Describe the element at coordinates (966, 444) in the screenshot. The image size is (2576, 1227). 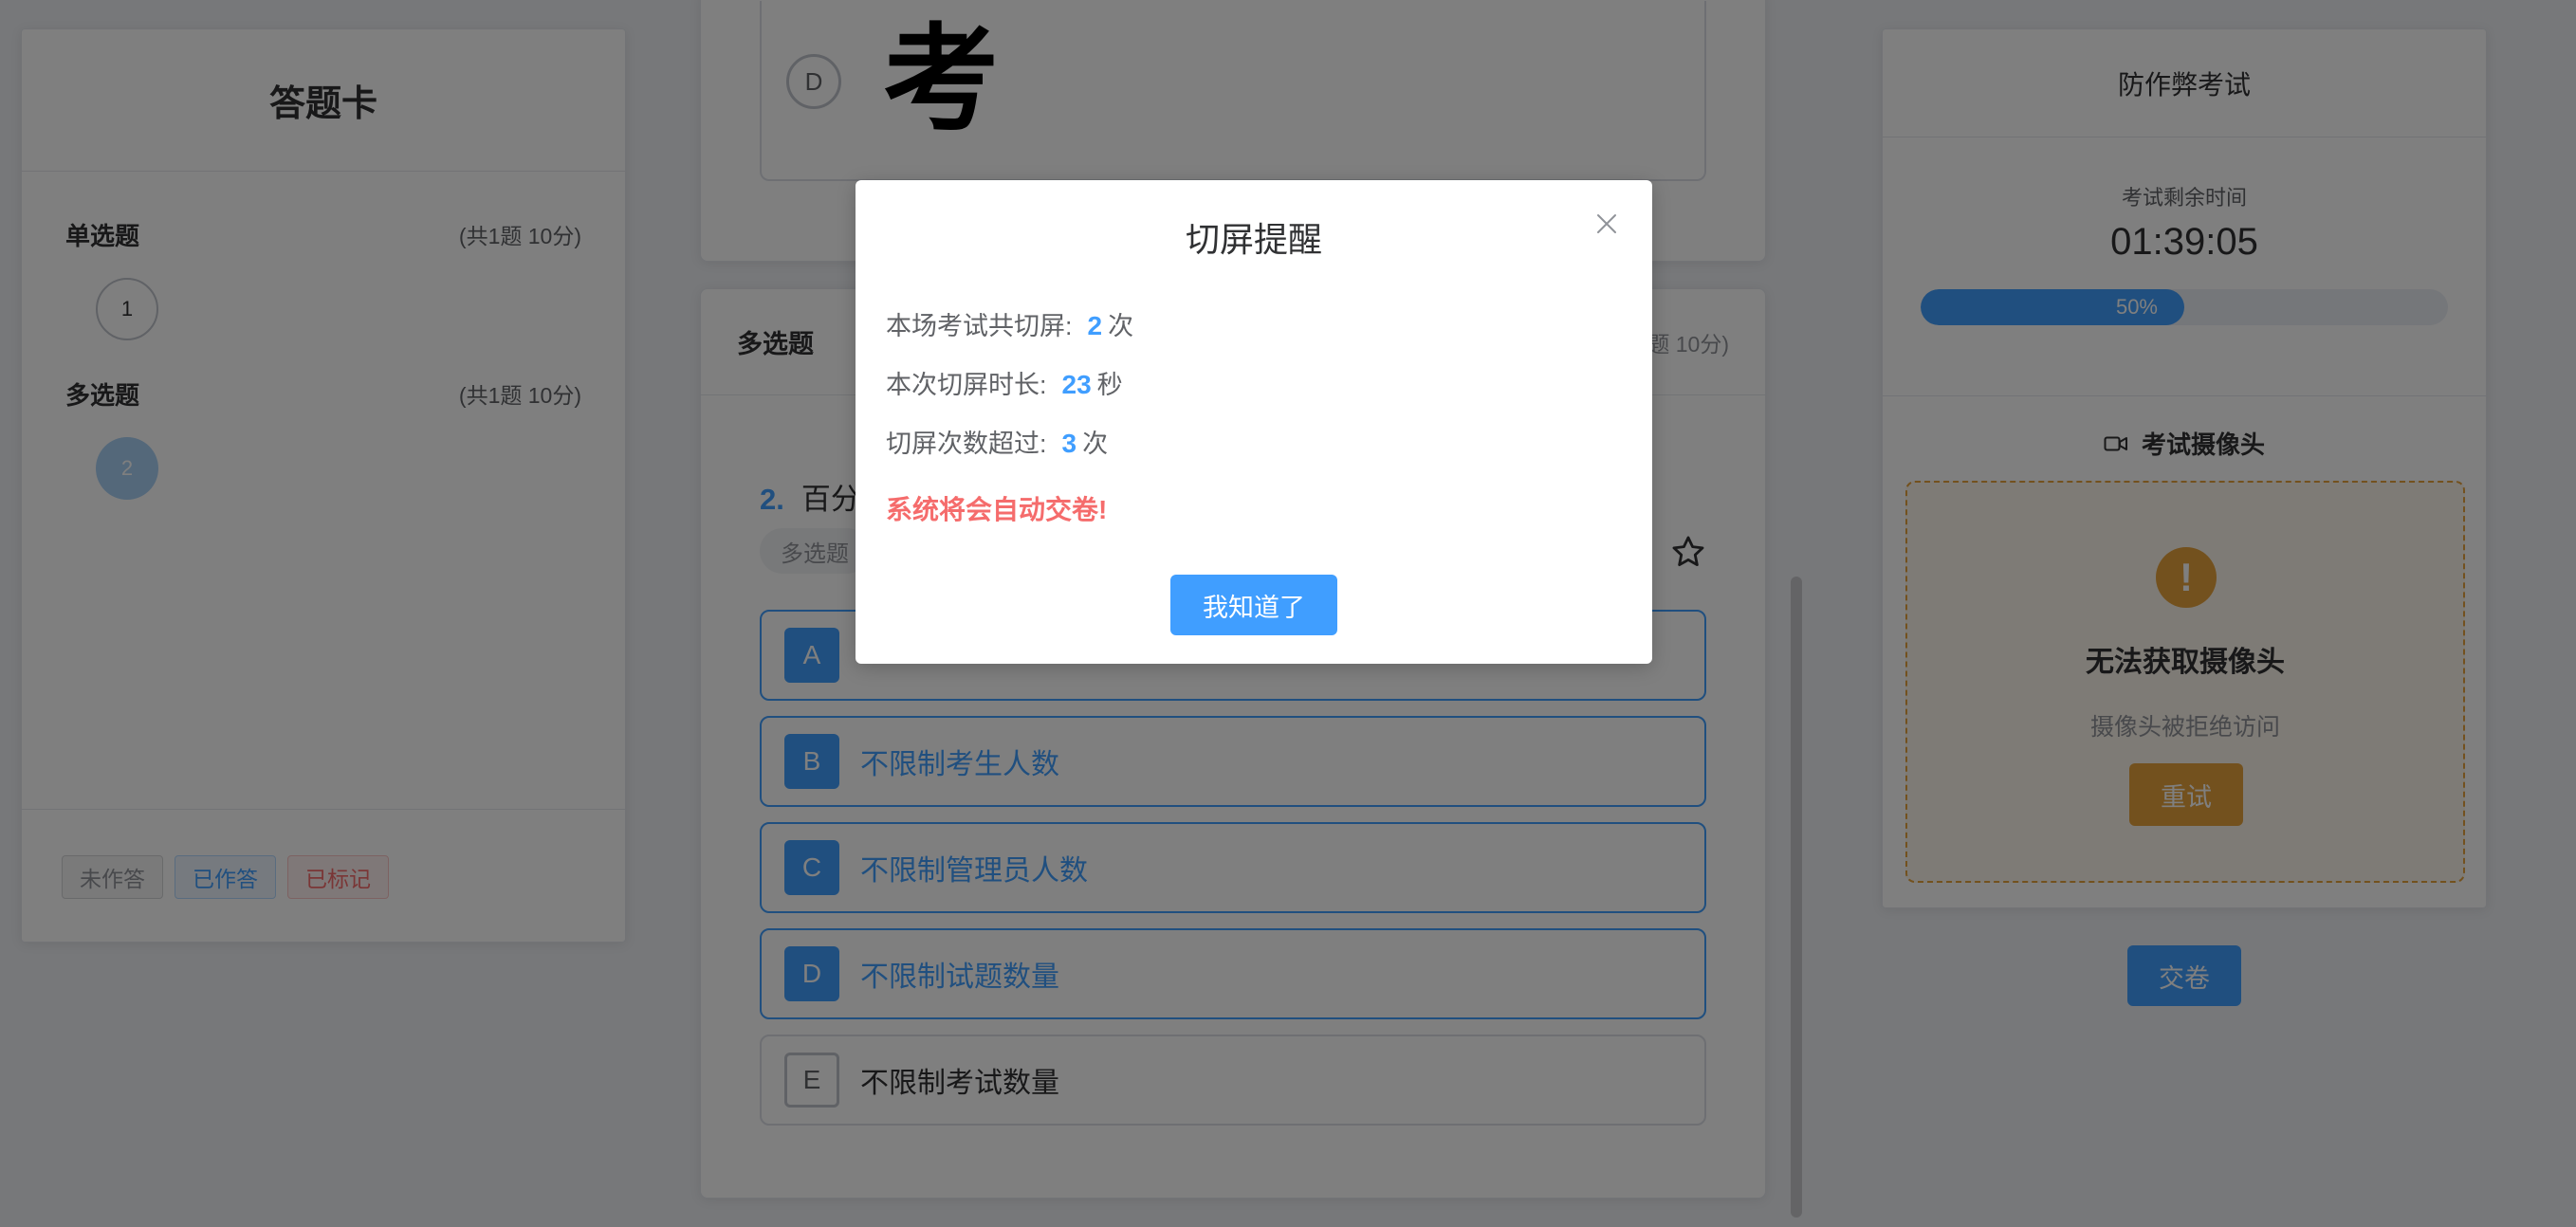
I see `switch-limit-label: 切屏次数超过:` at that location.